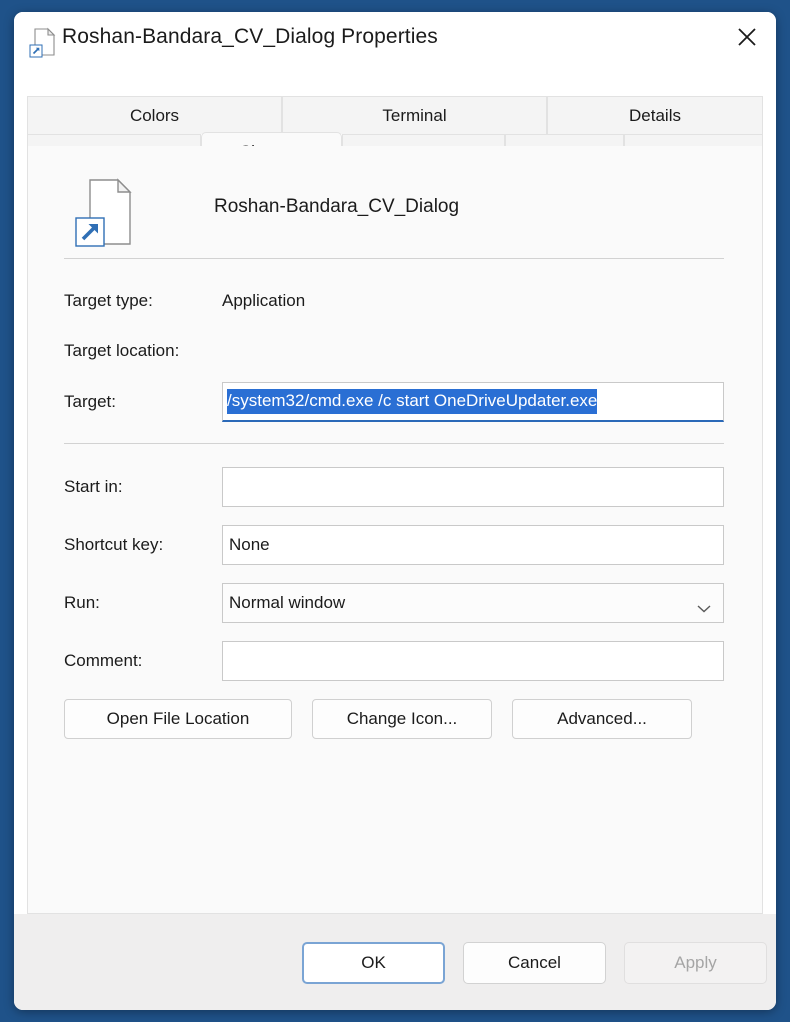 This screenshot has height=1022, width=790. I want to click on target-type-value: Application, so click(264, 300).